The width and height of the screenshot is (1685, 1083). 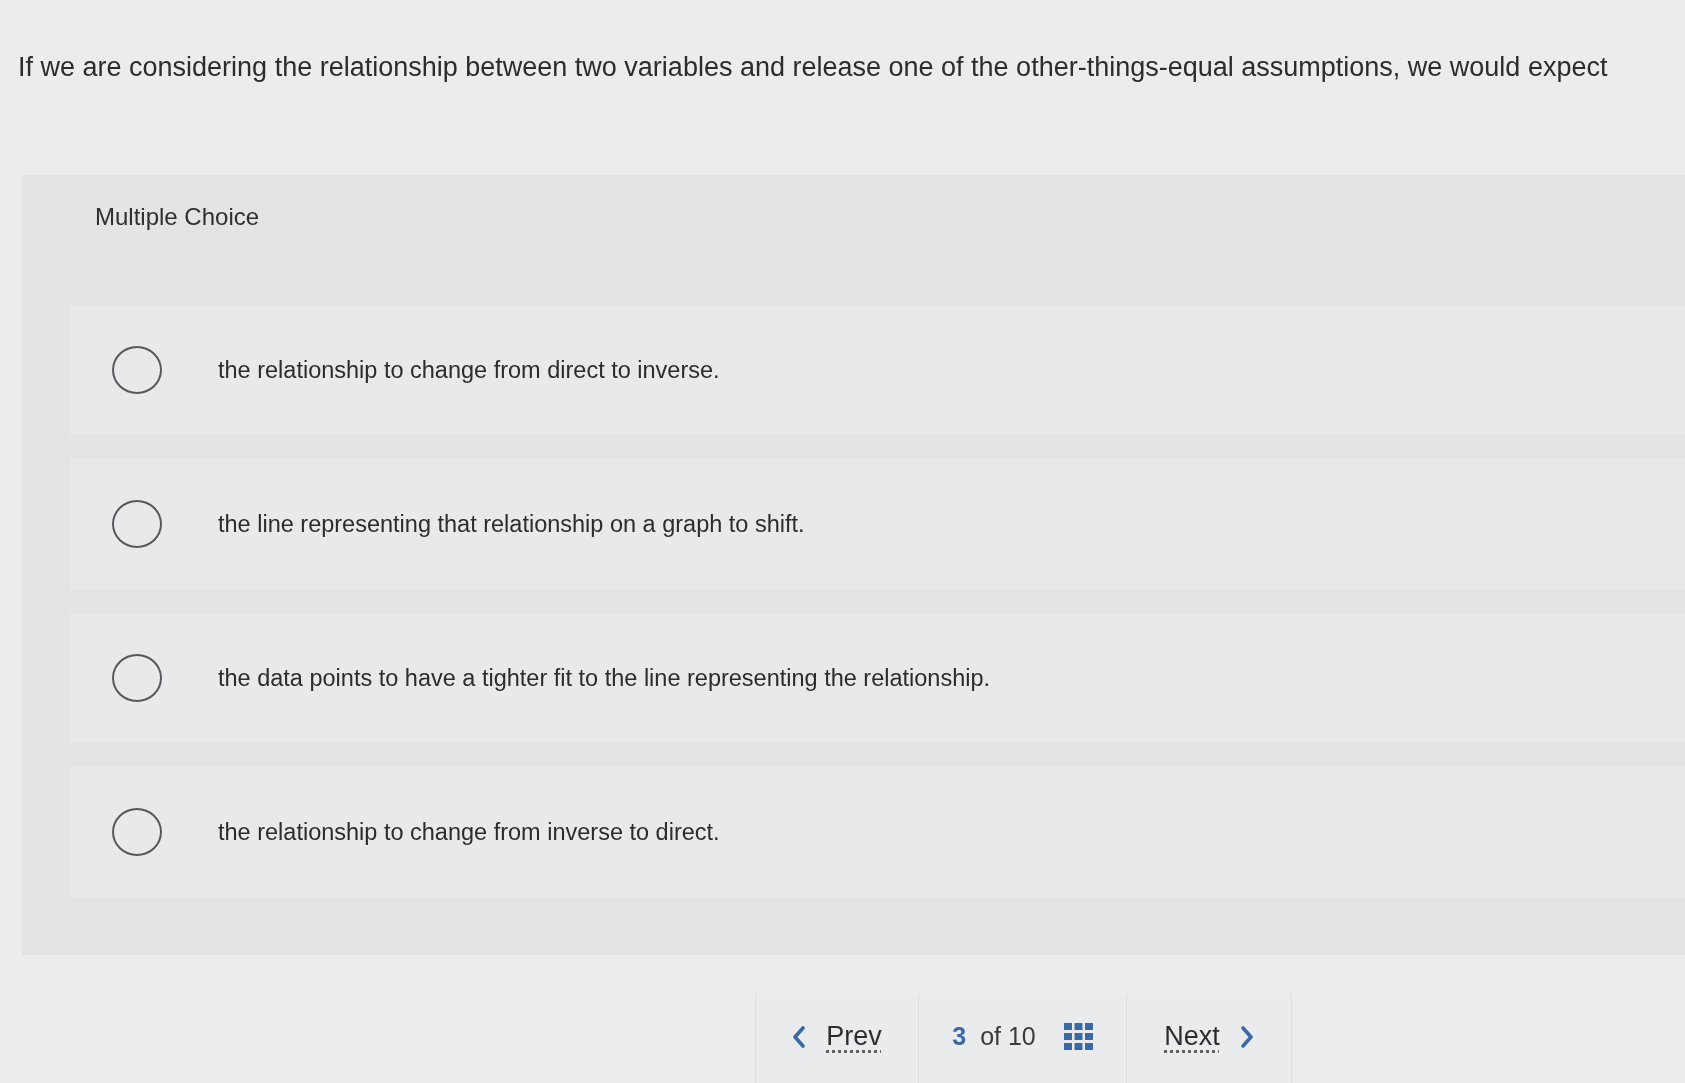 I want to click on section-label: Multiple Choice, so click(x=177, y=217).